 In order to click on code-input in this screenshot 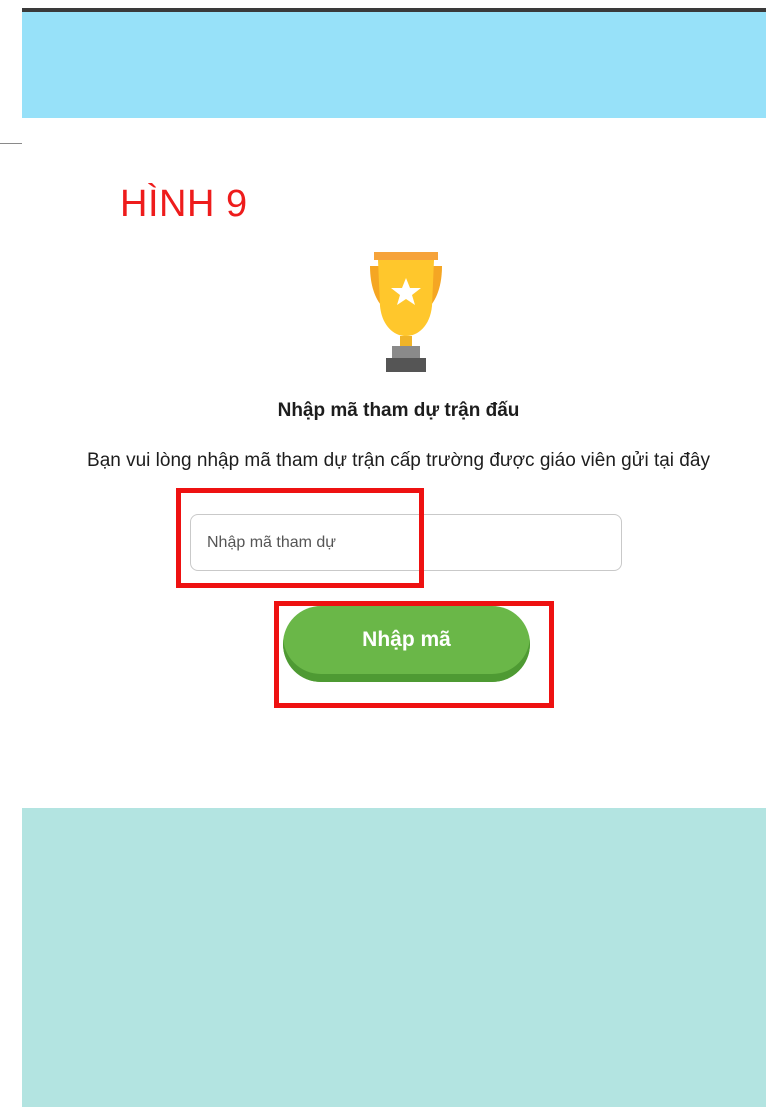, I will do `click(406, 542)`.